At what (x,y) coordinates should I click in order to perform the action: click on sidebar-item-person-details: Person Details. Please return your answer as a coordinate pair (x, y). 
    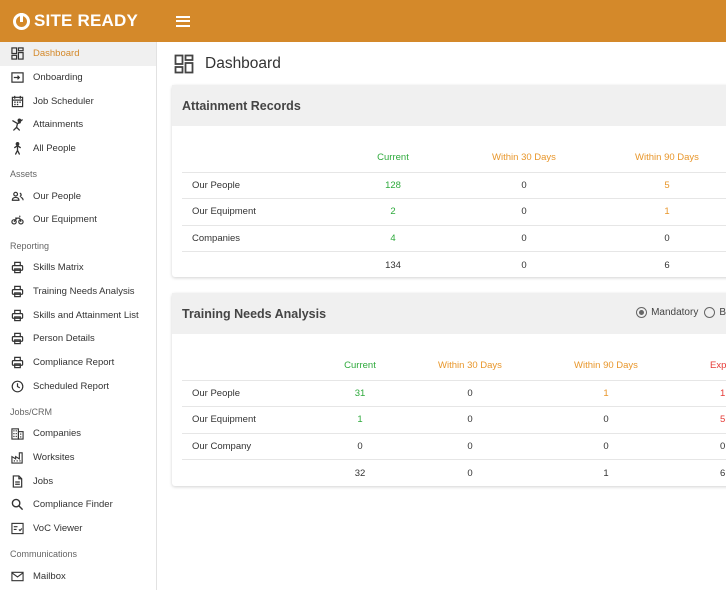
    Looking at the image, I should click on (78, 339).